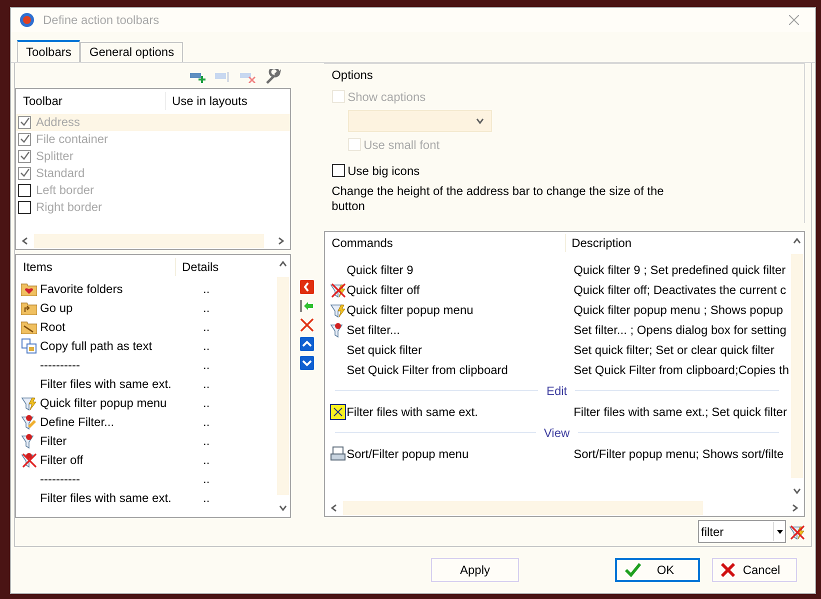 The width and height of the screenshot is (821, 599). I want to click on item-label: Quick filter popup menu, so click(103, 403).